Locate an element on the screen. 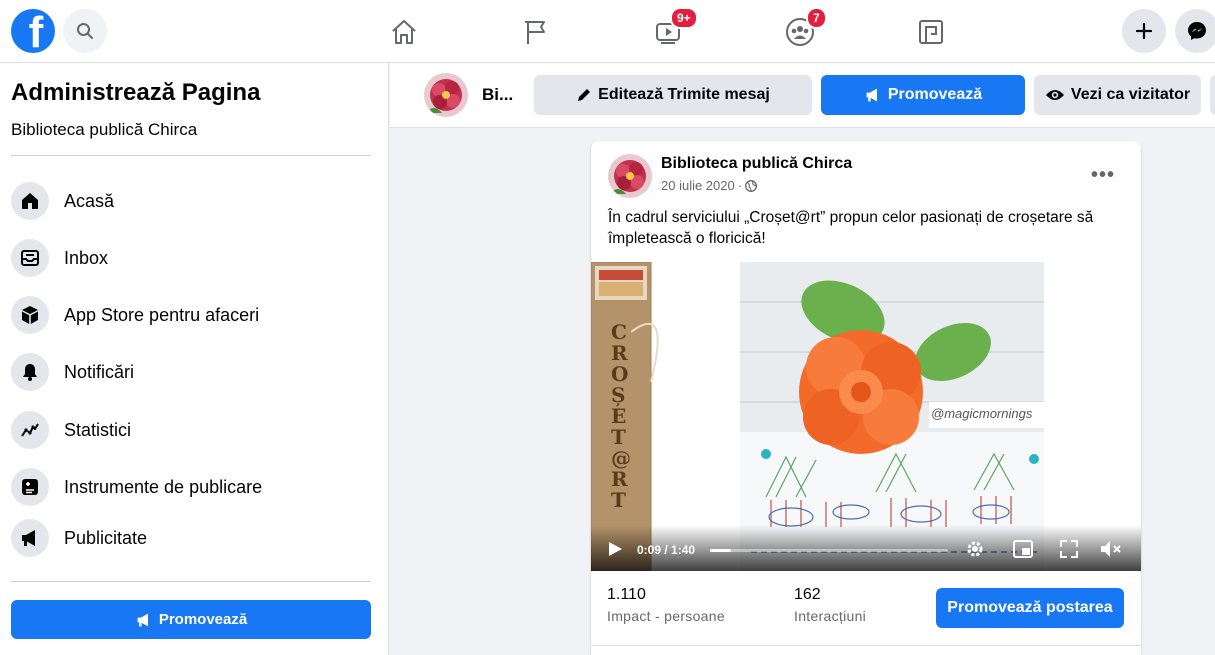  create-button is located at coordinates (1144, 31).